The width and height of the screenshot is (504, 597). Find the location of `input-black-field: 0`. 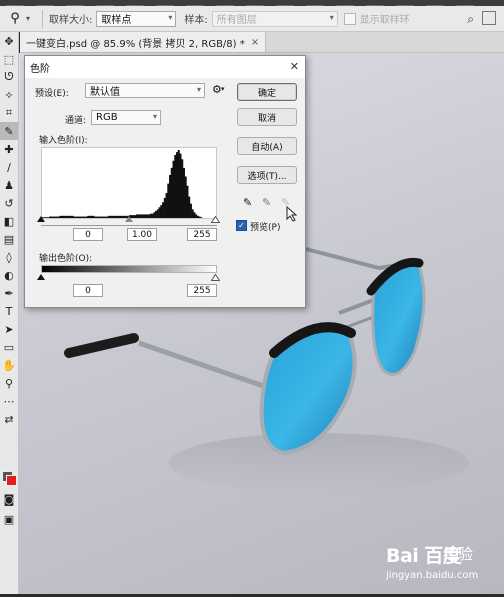

input-black-field: 0 is located at coordinates (88, 234).